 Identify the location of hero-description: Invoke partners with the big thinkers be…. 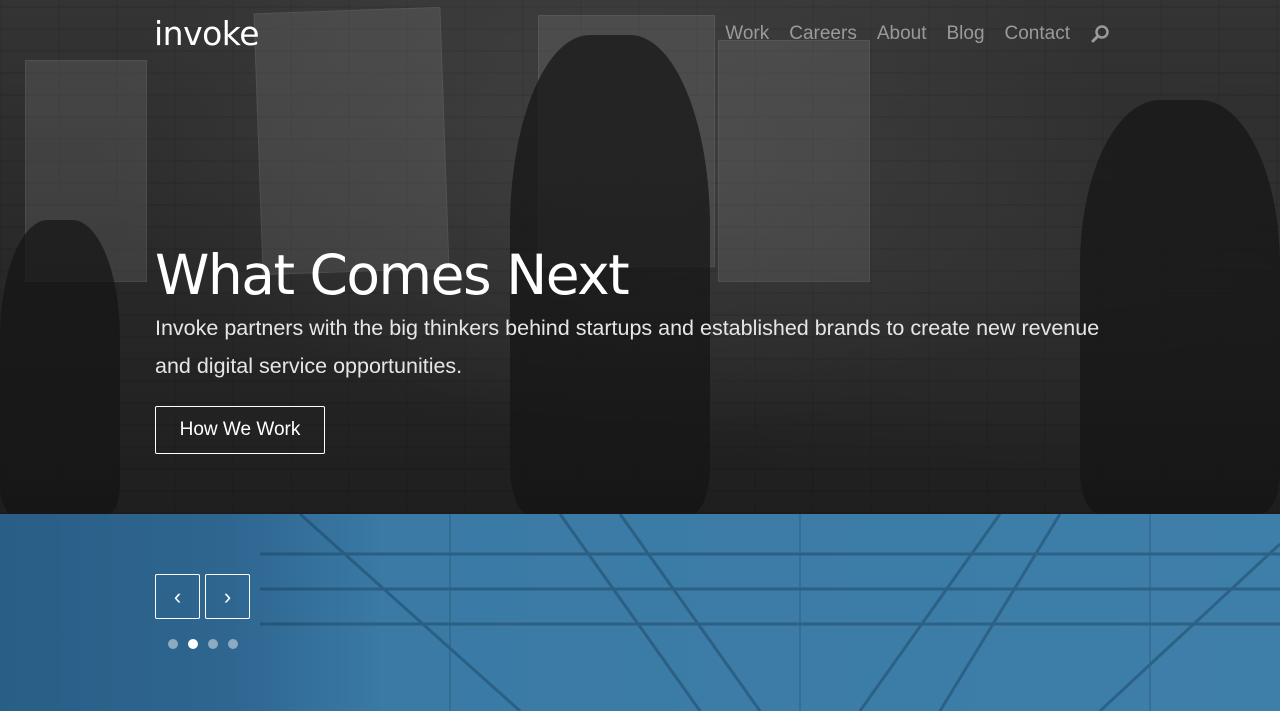
(627, 347).